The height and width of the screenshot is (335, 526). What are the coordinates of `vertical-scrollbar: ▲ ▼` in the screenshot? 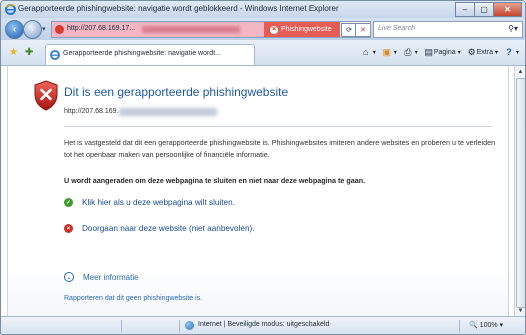 It's located at (519, 191).